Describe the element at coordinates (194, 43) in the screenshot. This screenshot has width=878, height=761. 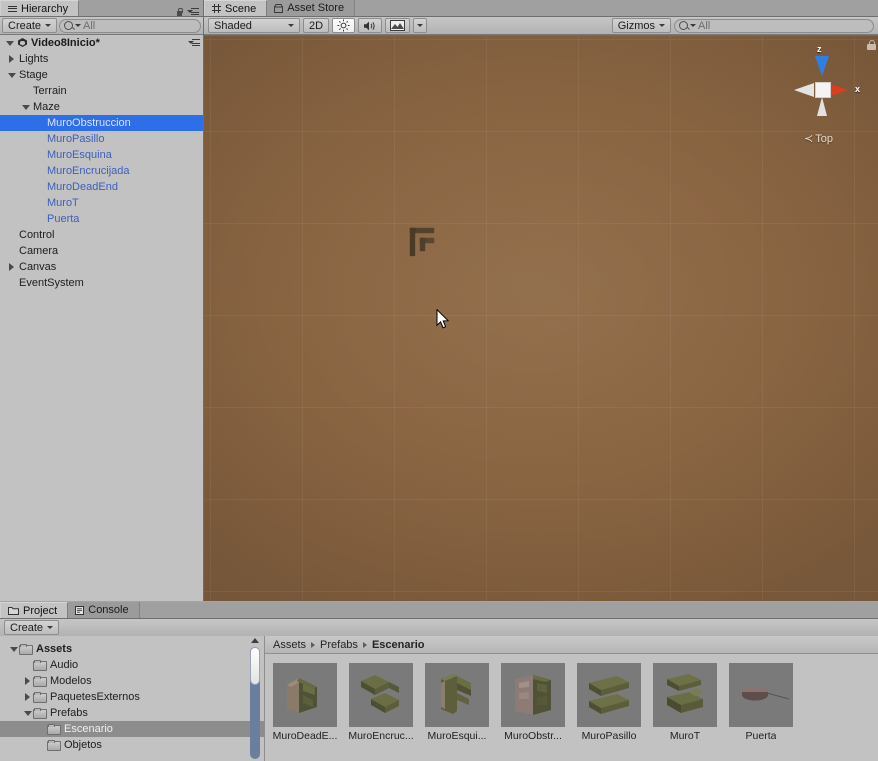
I see `scene-context-menu-icon` at that location.